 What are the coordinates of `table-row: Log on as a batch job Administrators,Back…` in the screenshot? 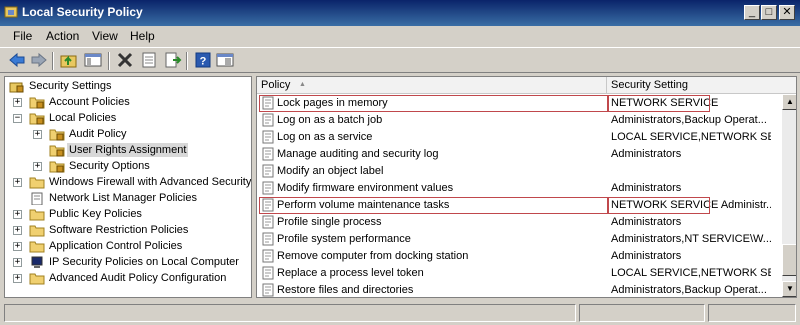 It's located at (519, 120).